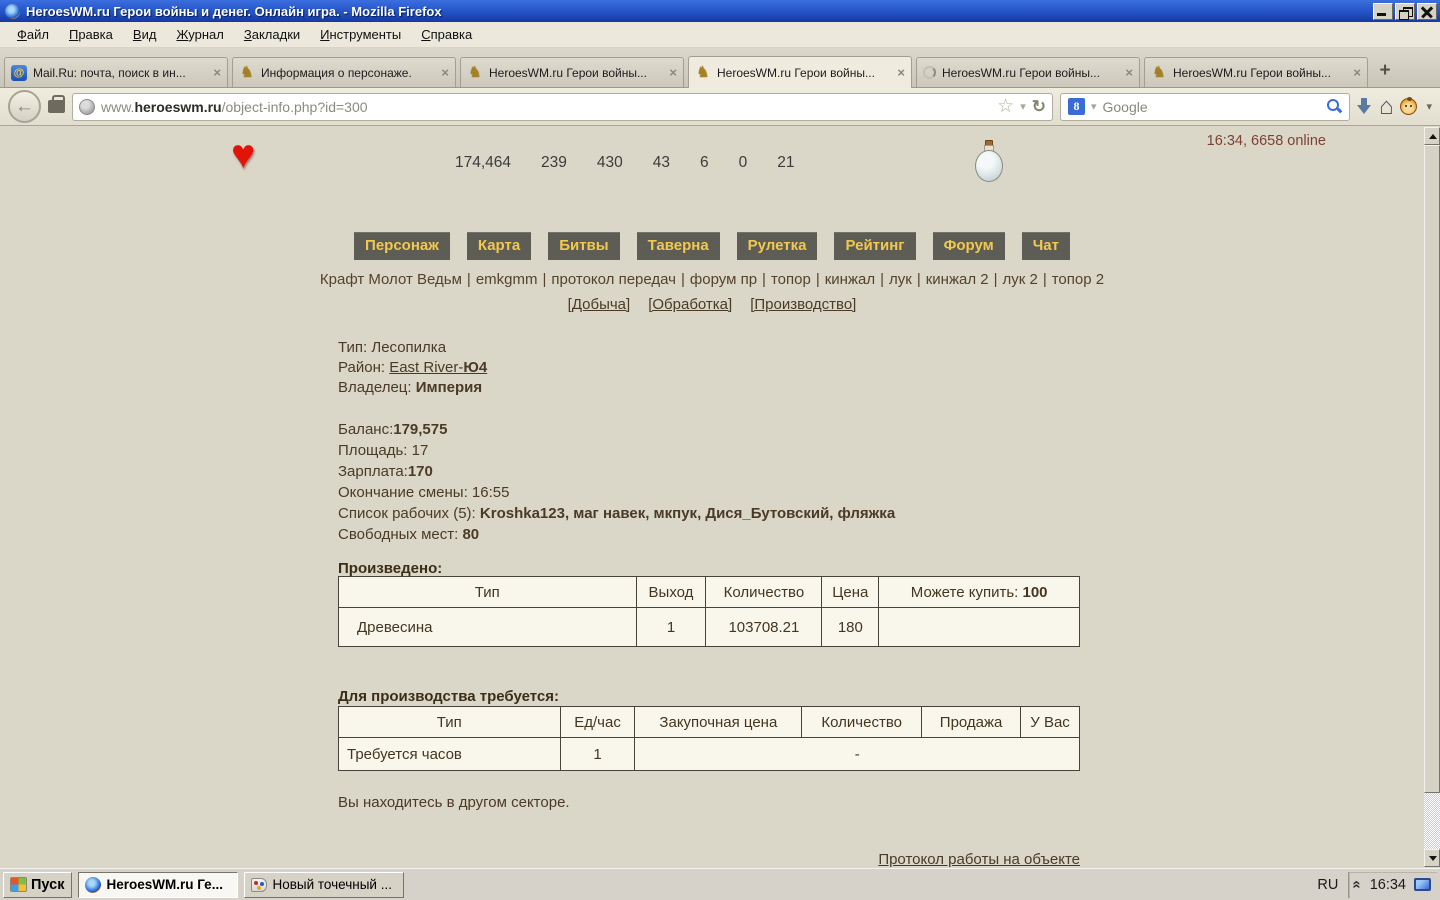 The image size is (1440, 900). What do you see at coordinates (483, 162) in the screenshot?
I see `counter-gold: 174,464` at bounding box center [483, 162].